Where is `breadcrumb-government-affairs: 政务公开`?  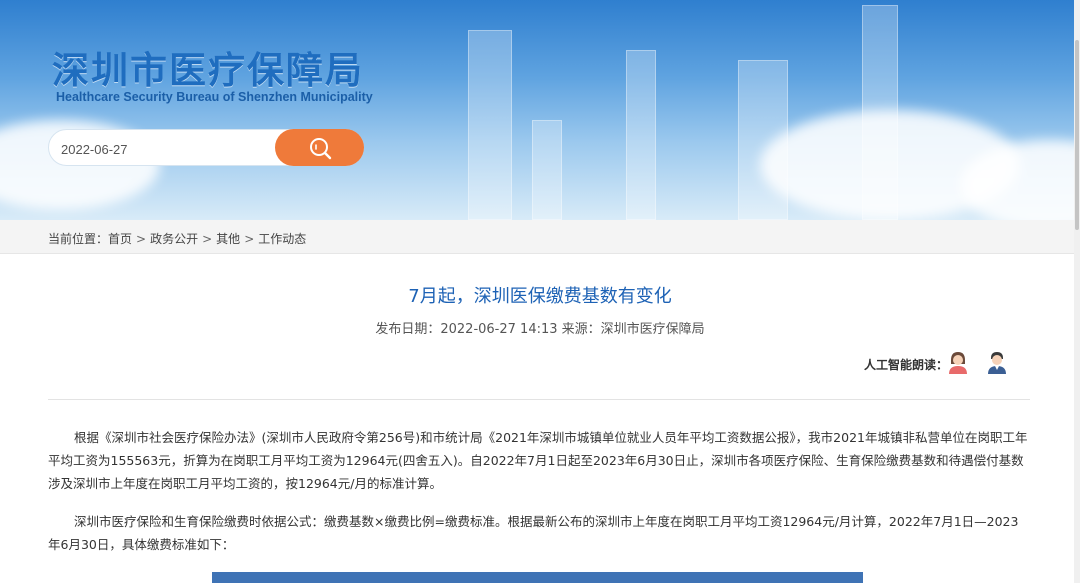 breadcrumb-government-affairs: 政务公开 is located at coordinates (174, 239).